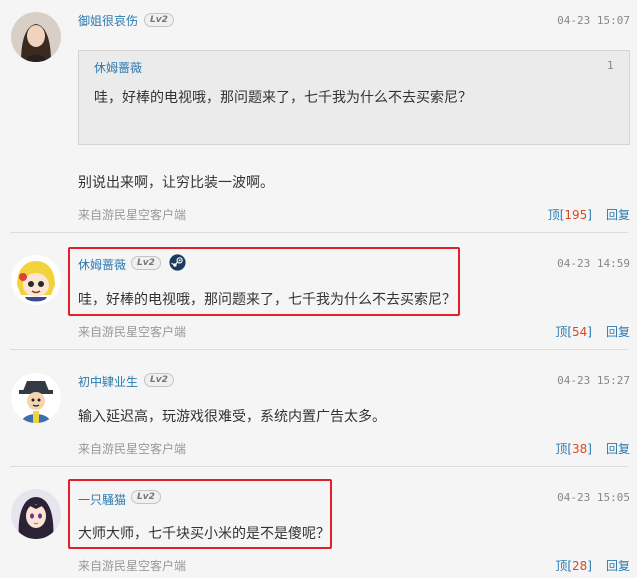  I want to click on comment-actions: 顶[38] 回复, so click(592, 448).